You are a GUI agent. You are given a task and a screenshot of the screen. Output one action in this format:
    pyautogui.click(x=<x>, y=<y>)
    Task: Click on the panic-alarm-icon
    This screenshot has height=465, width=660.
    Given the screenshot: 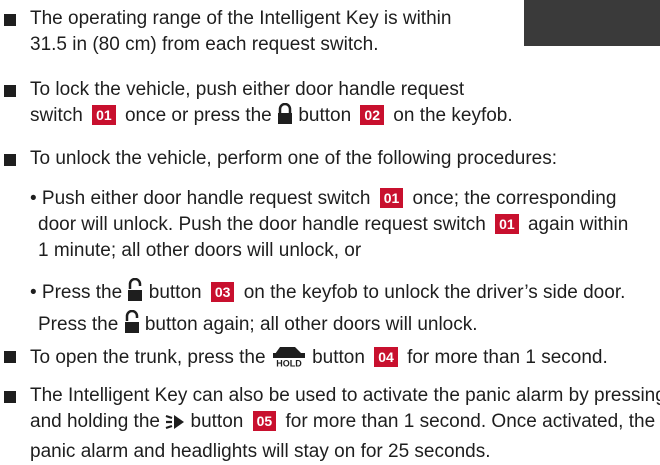 What is the action you would take?
    pyautogui.click(x=175, y=426)
    